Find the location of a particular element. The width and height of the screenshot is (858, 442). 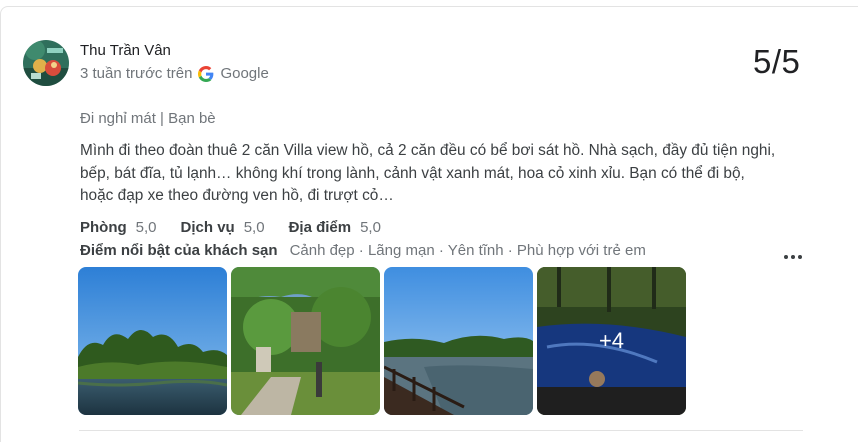

highlights-label: Điểm nổi bật của khách sạn is located at coordinates (179, 250).